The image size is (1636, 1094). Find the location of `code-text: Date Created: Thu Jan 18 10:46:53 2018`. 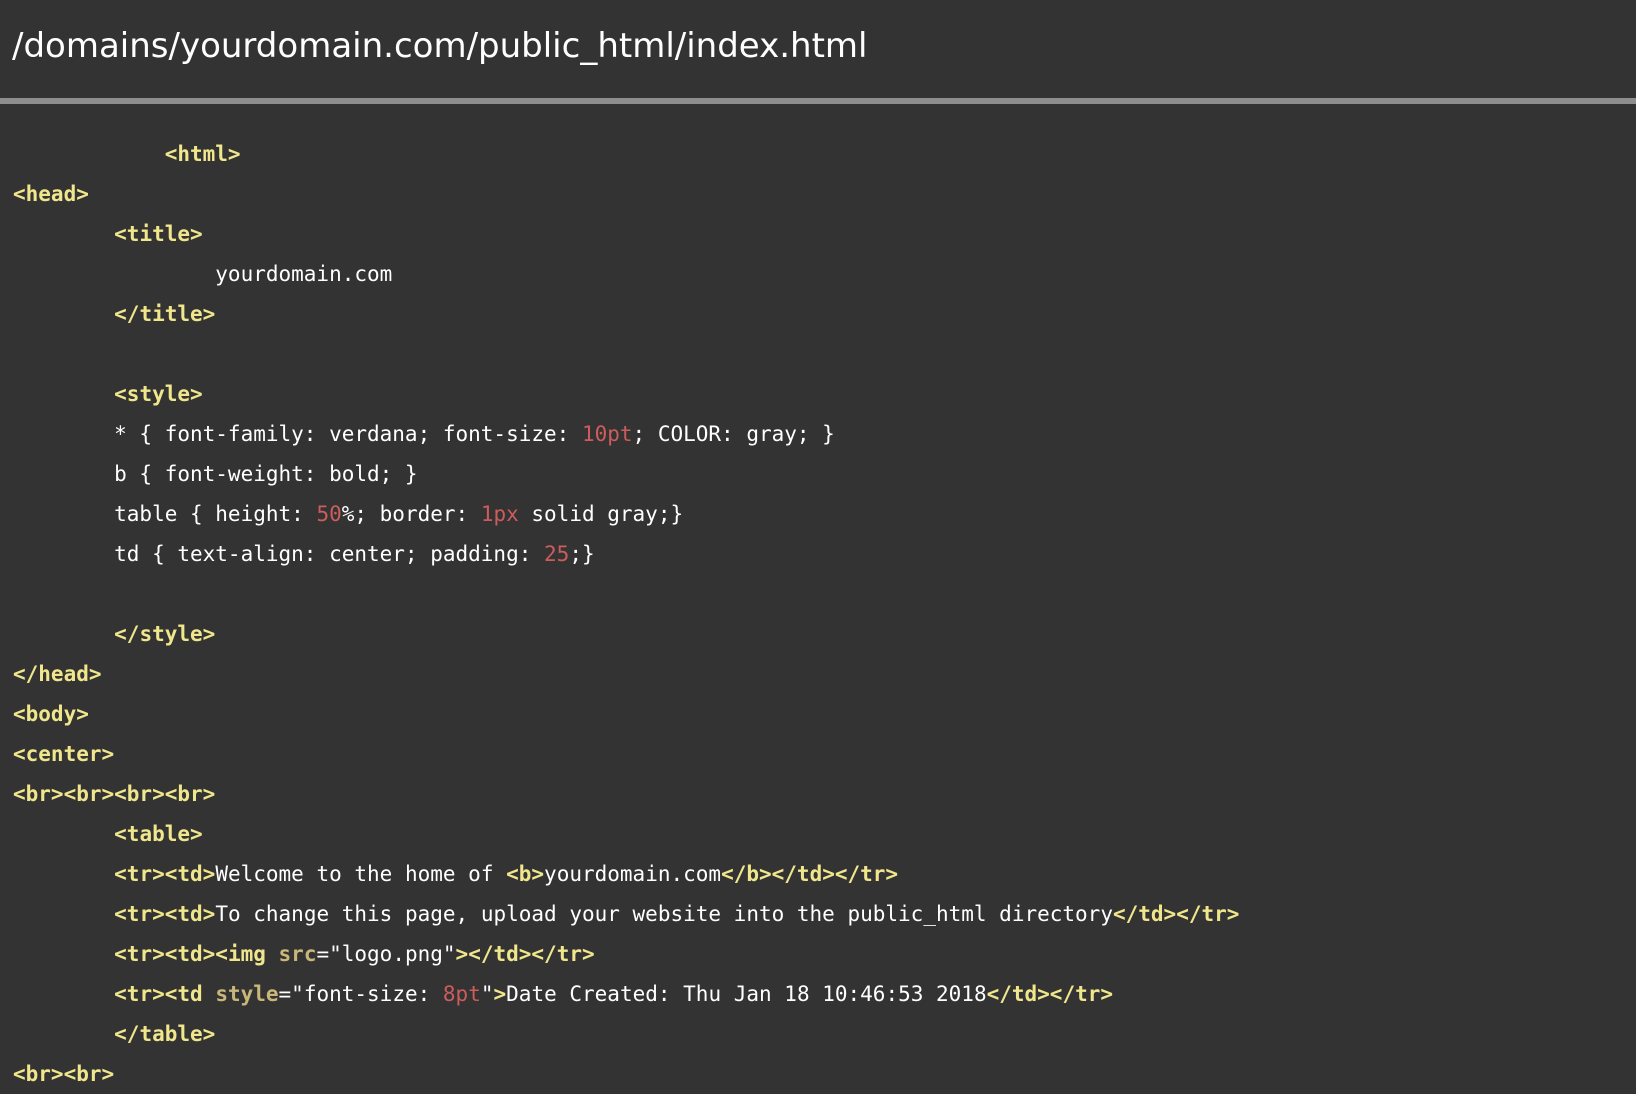

code-text: Date Created: Thu Jan 18 10:46:53 2018 is located at coordinates (746, 994).